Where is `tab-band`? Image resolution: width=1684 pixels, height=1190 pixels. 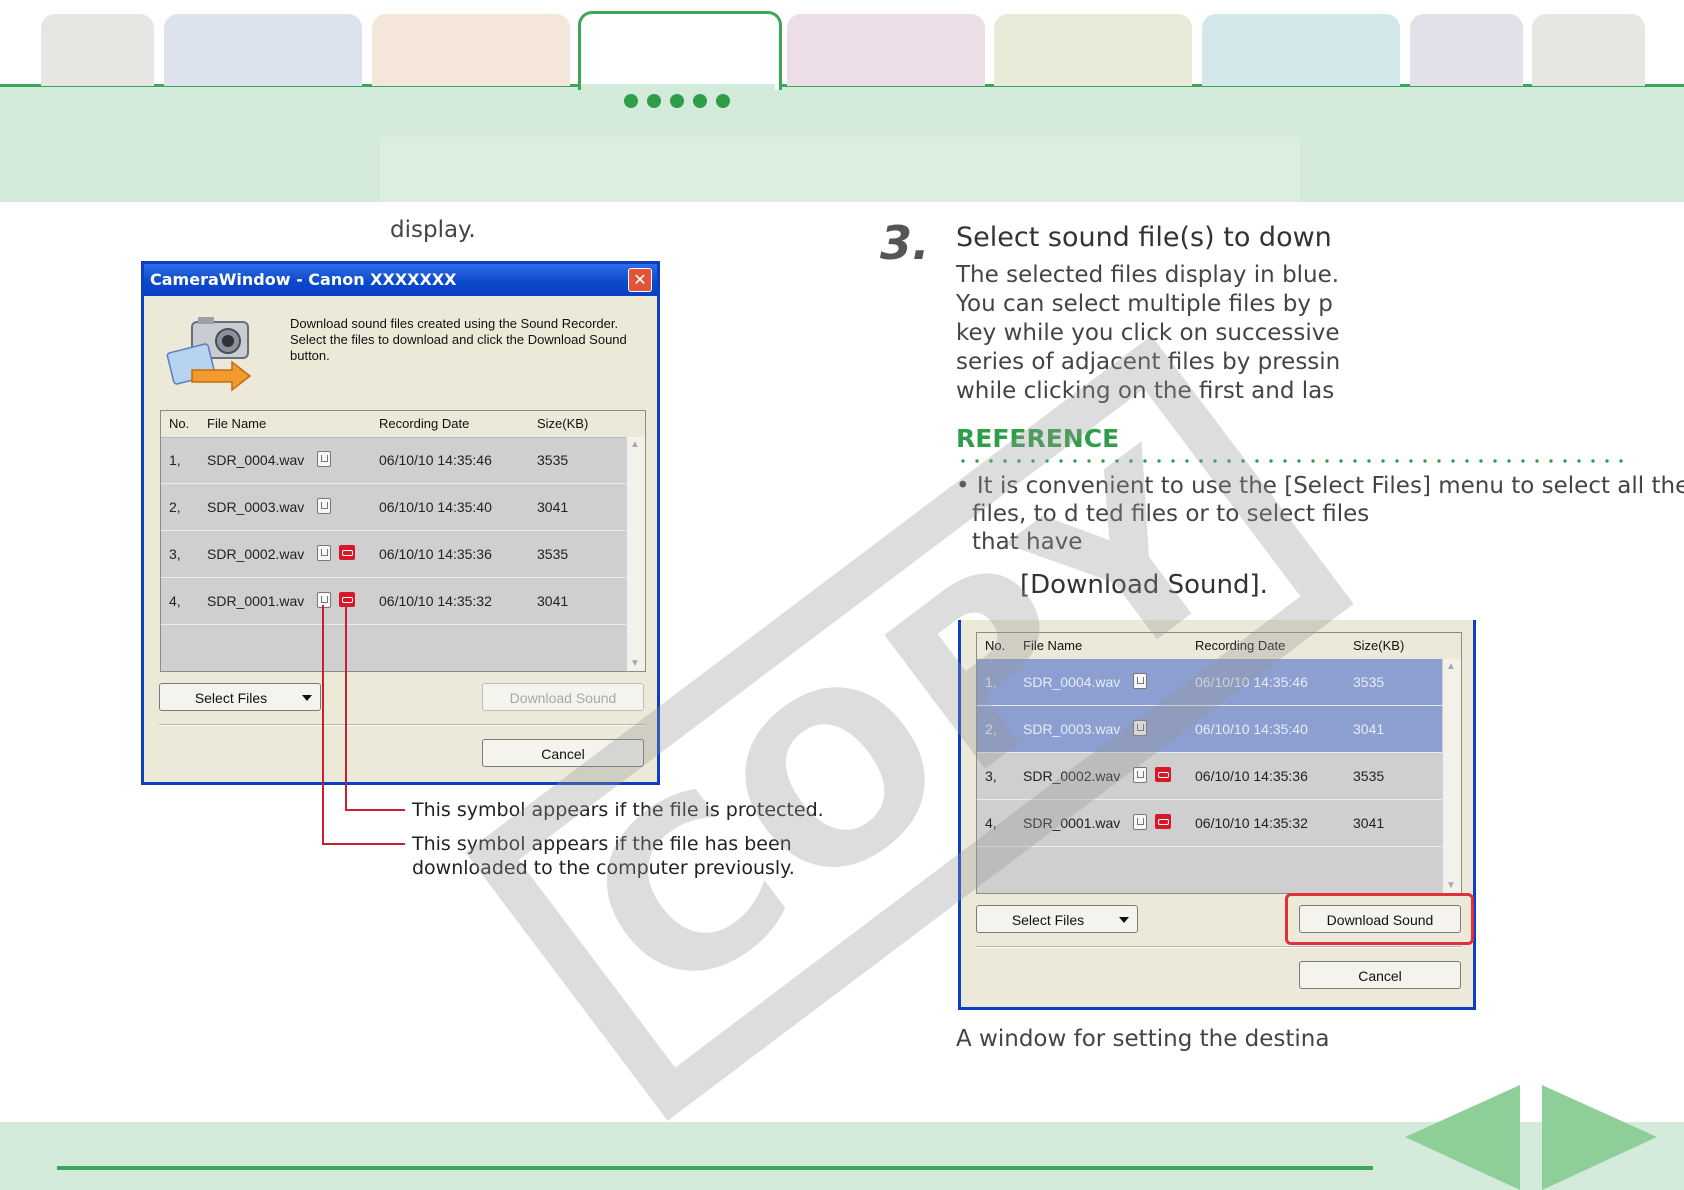 tab-band is located at coordinates (842, 143).